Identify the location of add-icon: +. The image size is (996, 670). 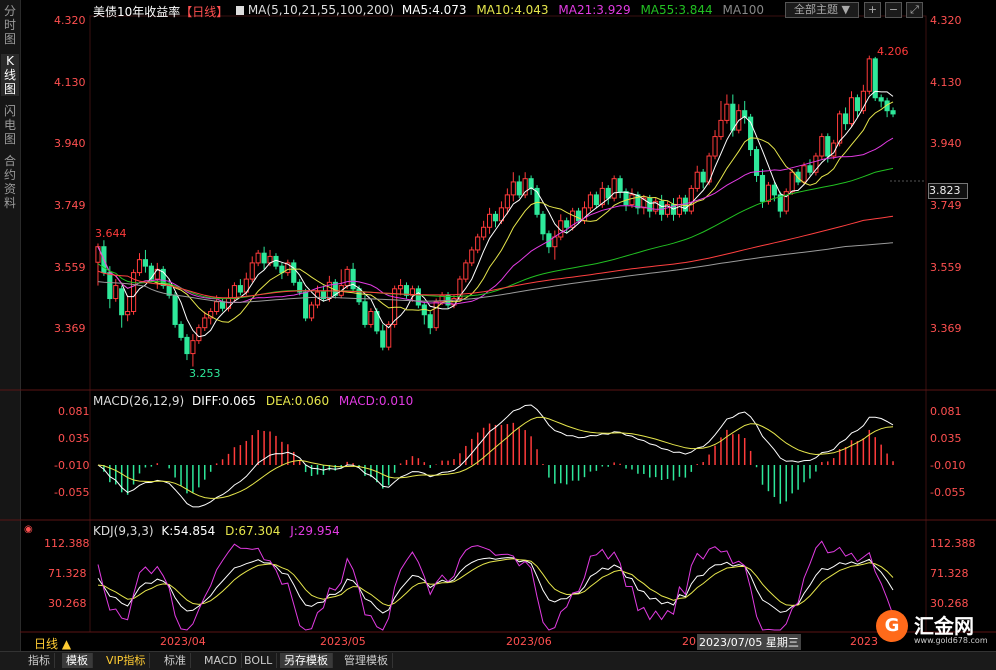
(872, 10).